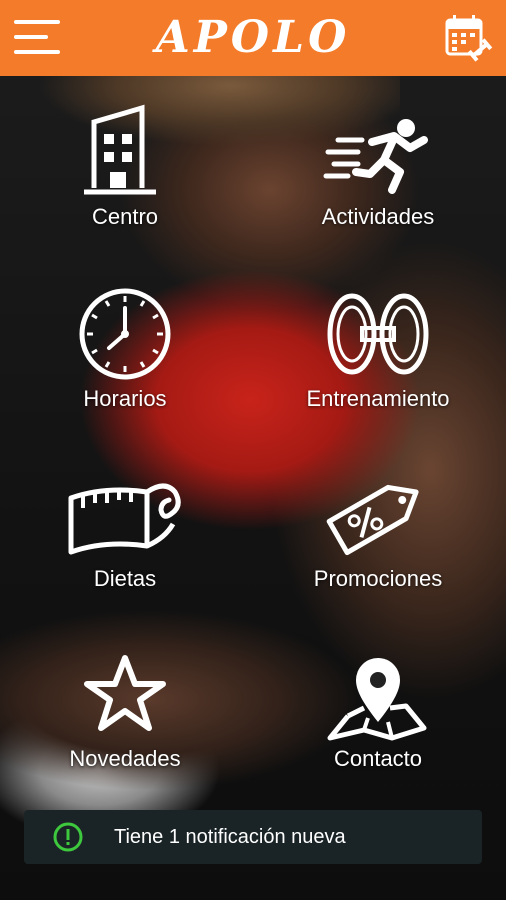  I want to click on running-person-icon, so click(375, 156).